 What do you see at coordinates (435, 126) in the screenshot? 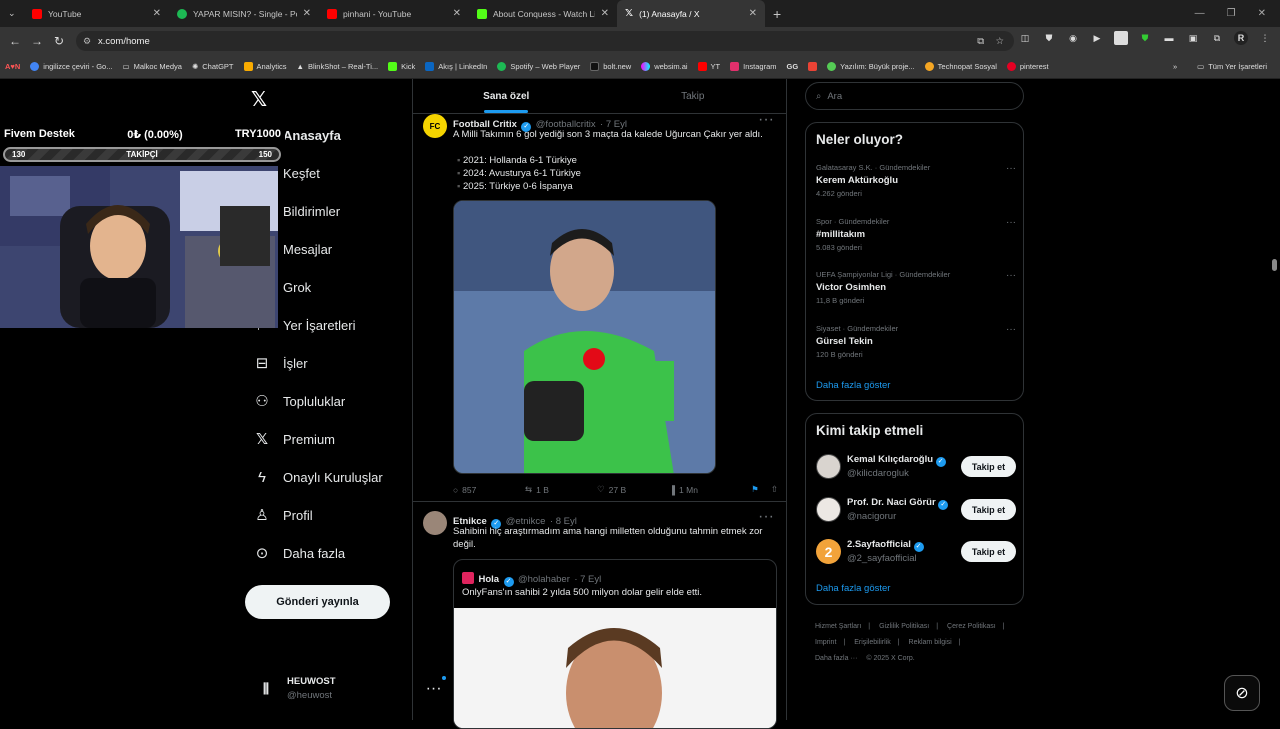
I see `avatar: FC` at bounding box center [435, 126].